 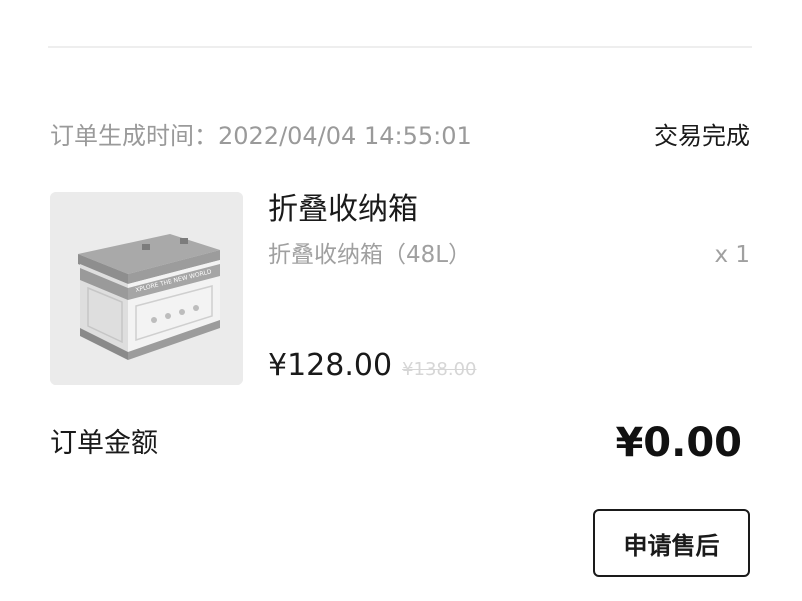 What do you see at coordinates (400, 47) in the screenshot?
I see `top-divider` at bounding box center [400, 47].